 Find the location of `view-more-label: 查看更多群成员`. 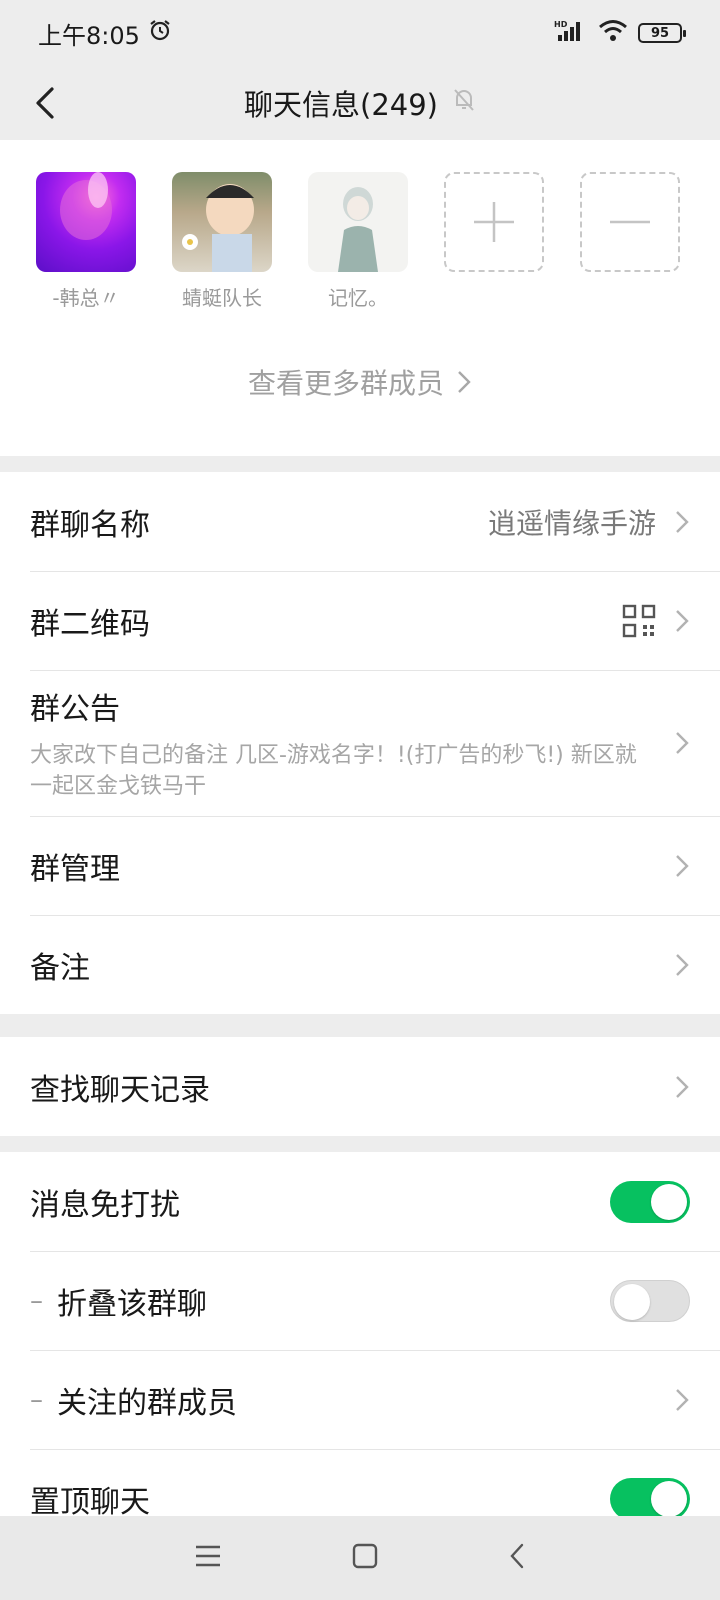

view-more-label: 查看更多群成员 is located at coordinates (345, 383).